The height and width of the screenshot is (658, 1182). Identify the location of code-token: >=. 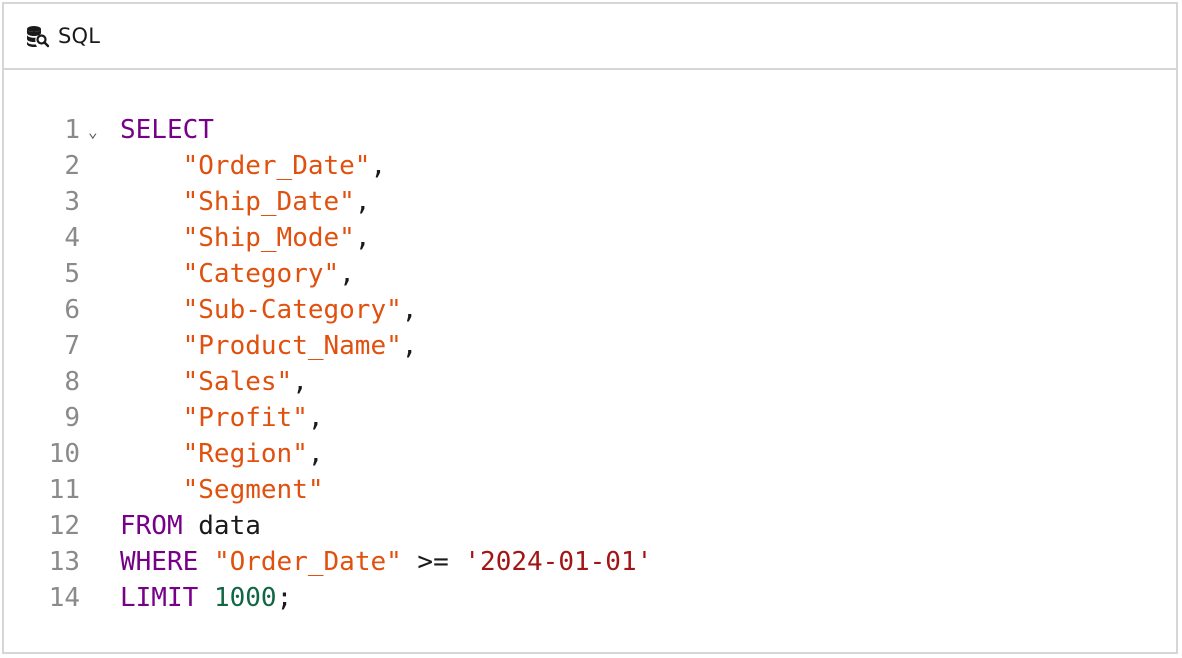
(433, 562).